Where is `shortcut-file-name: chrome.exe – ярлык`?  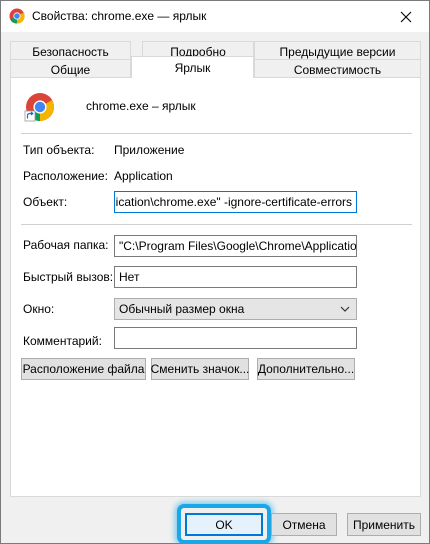
shortcut-file-name: chrome.exe – ярлык is located at coordinates (141, 106).